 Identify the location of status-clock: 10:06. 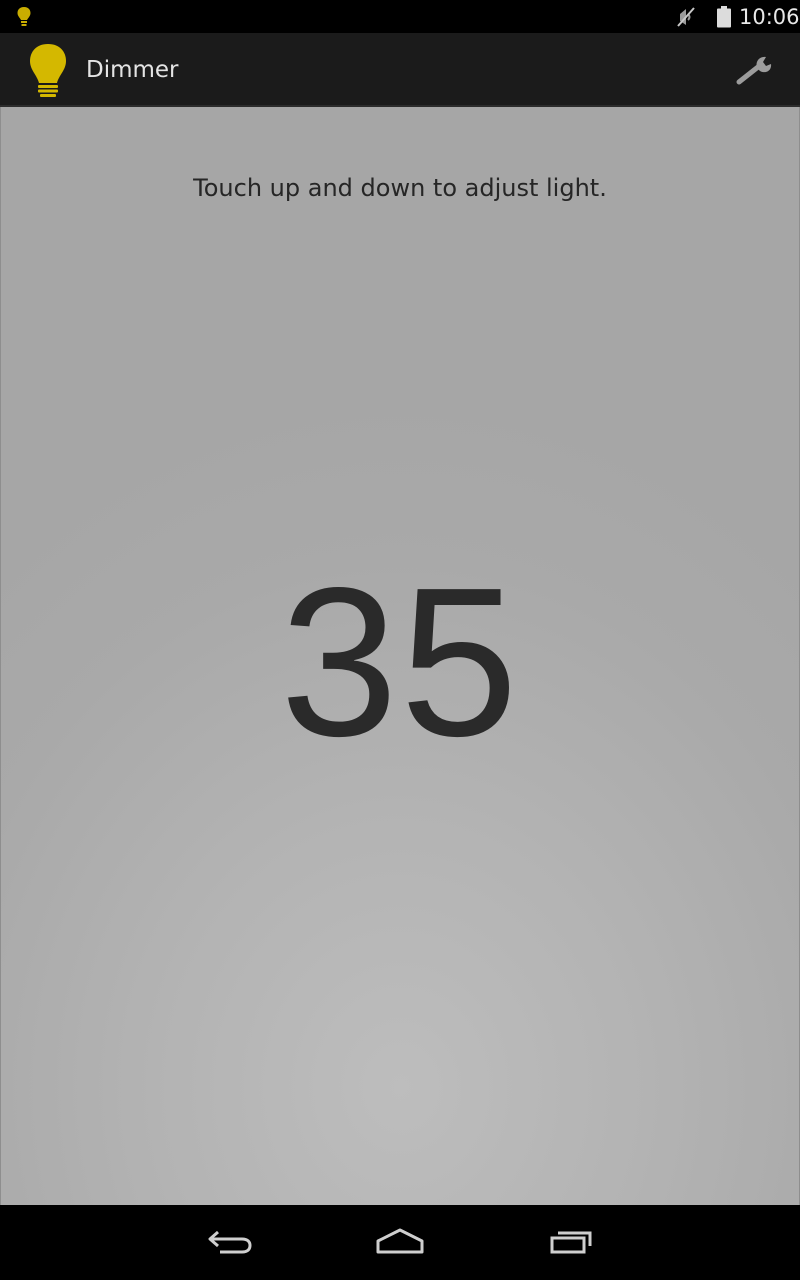
(769, 17).